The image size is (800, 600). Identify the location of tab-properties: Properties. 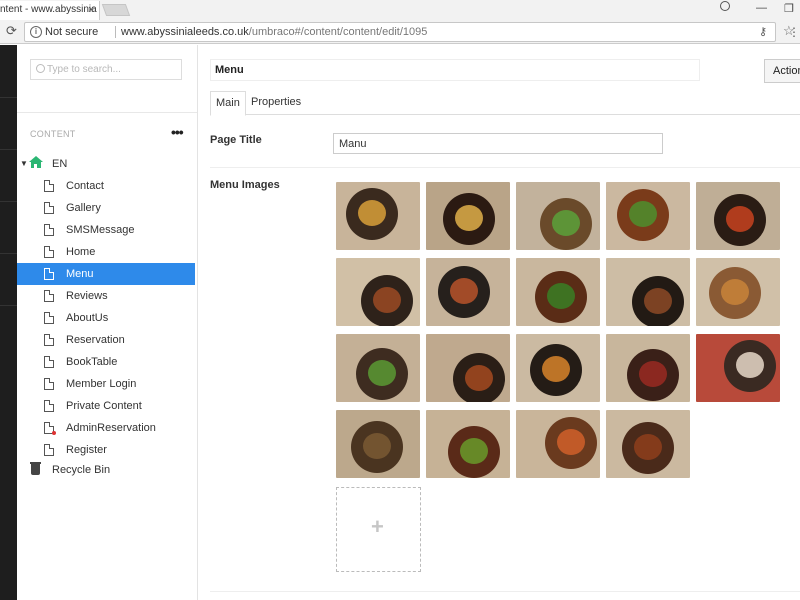
(276, 103).